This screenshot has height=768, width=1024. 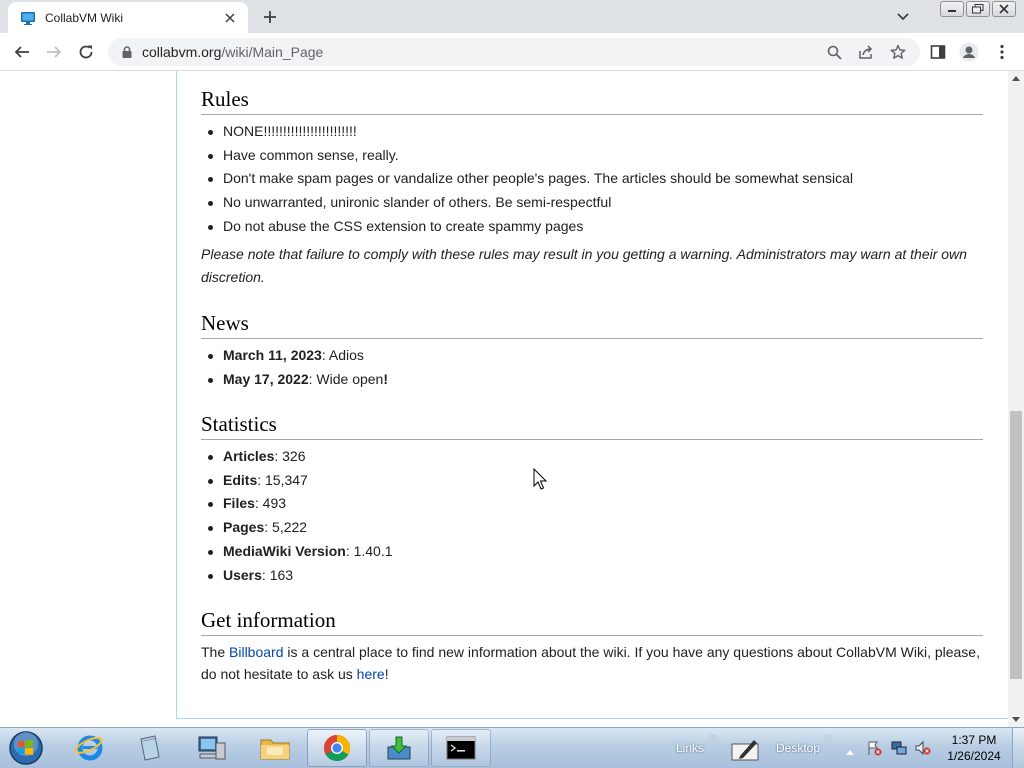 What do you see at coordinates (215, 652) in the screenshot?
I see `get-info-text: The` at bounding box center [215, 652].